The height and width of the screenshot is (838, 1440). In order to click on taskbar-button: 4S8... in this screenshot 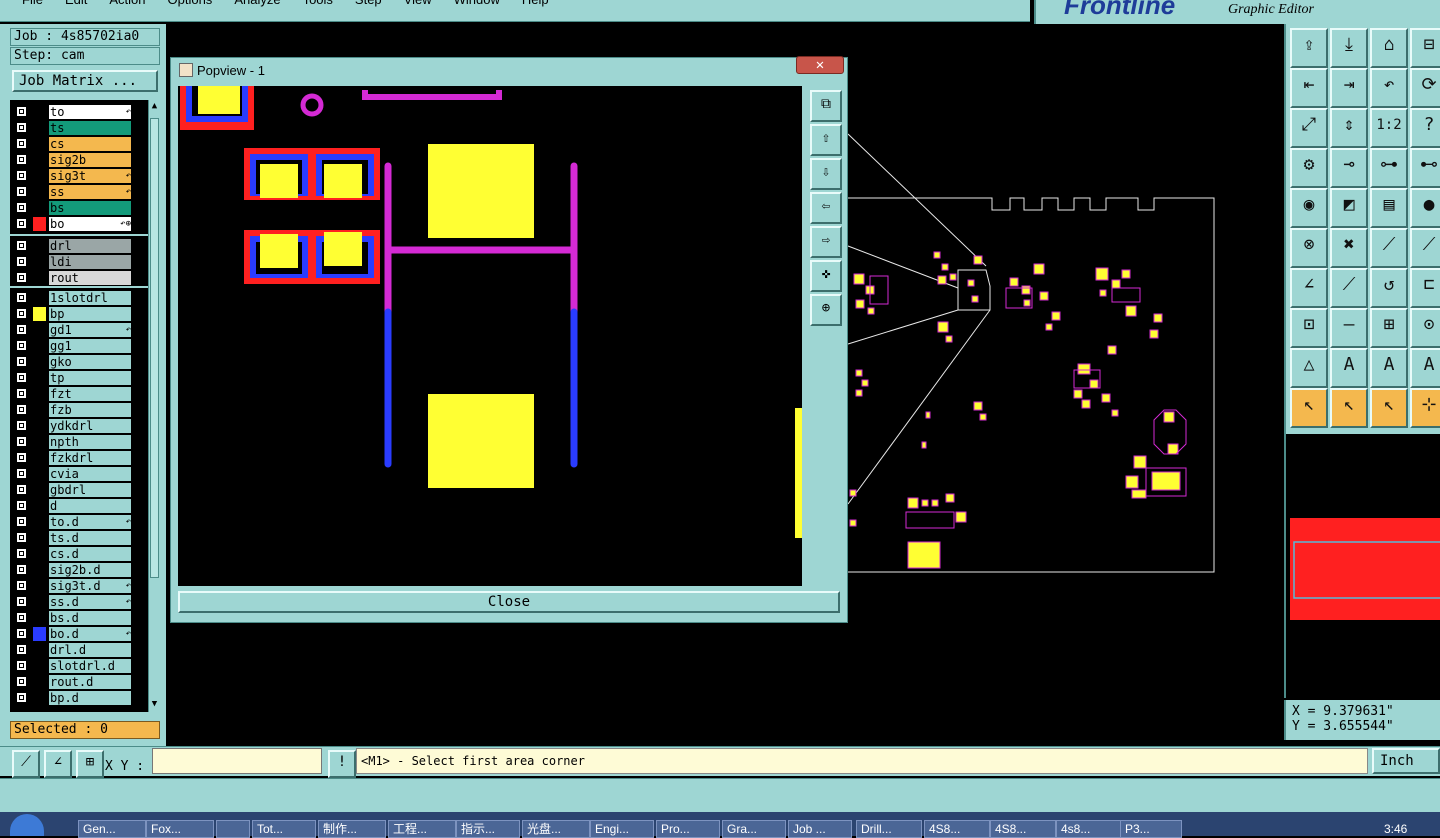, I will do `click(957, 829)`.